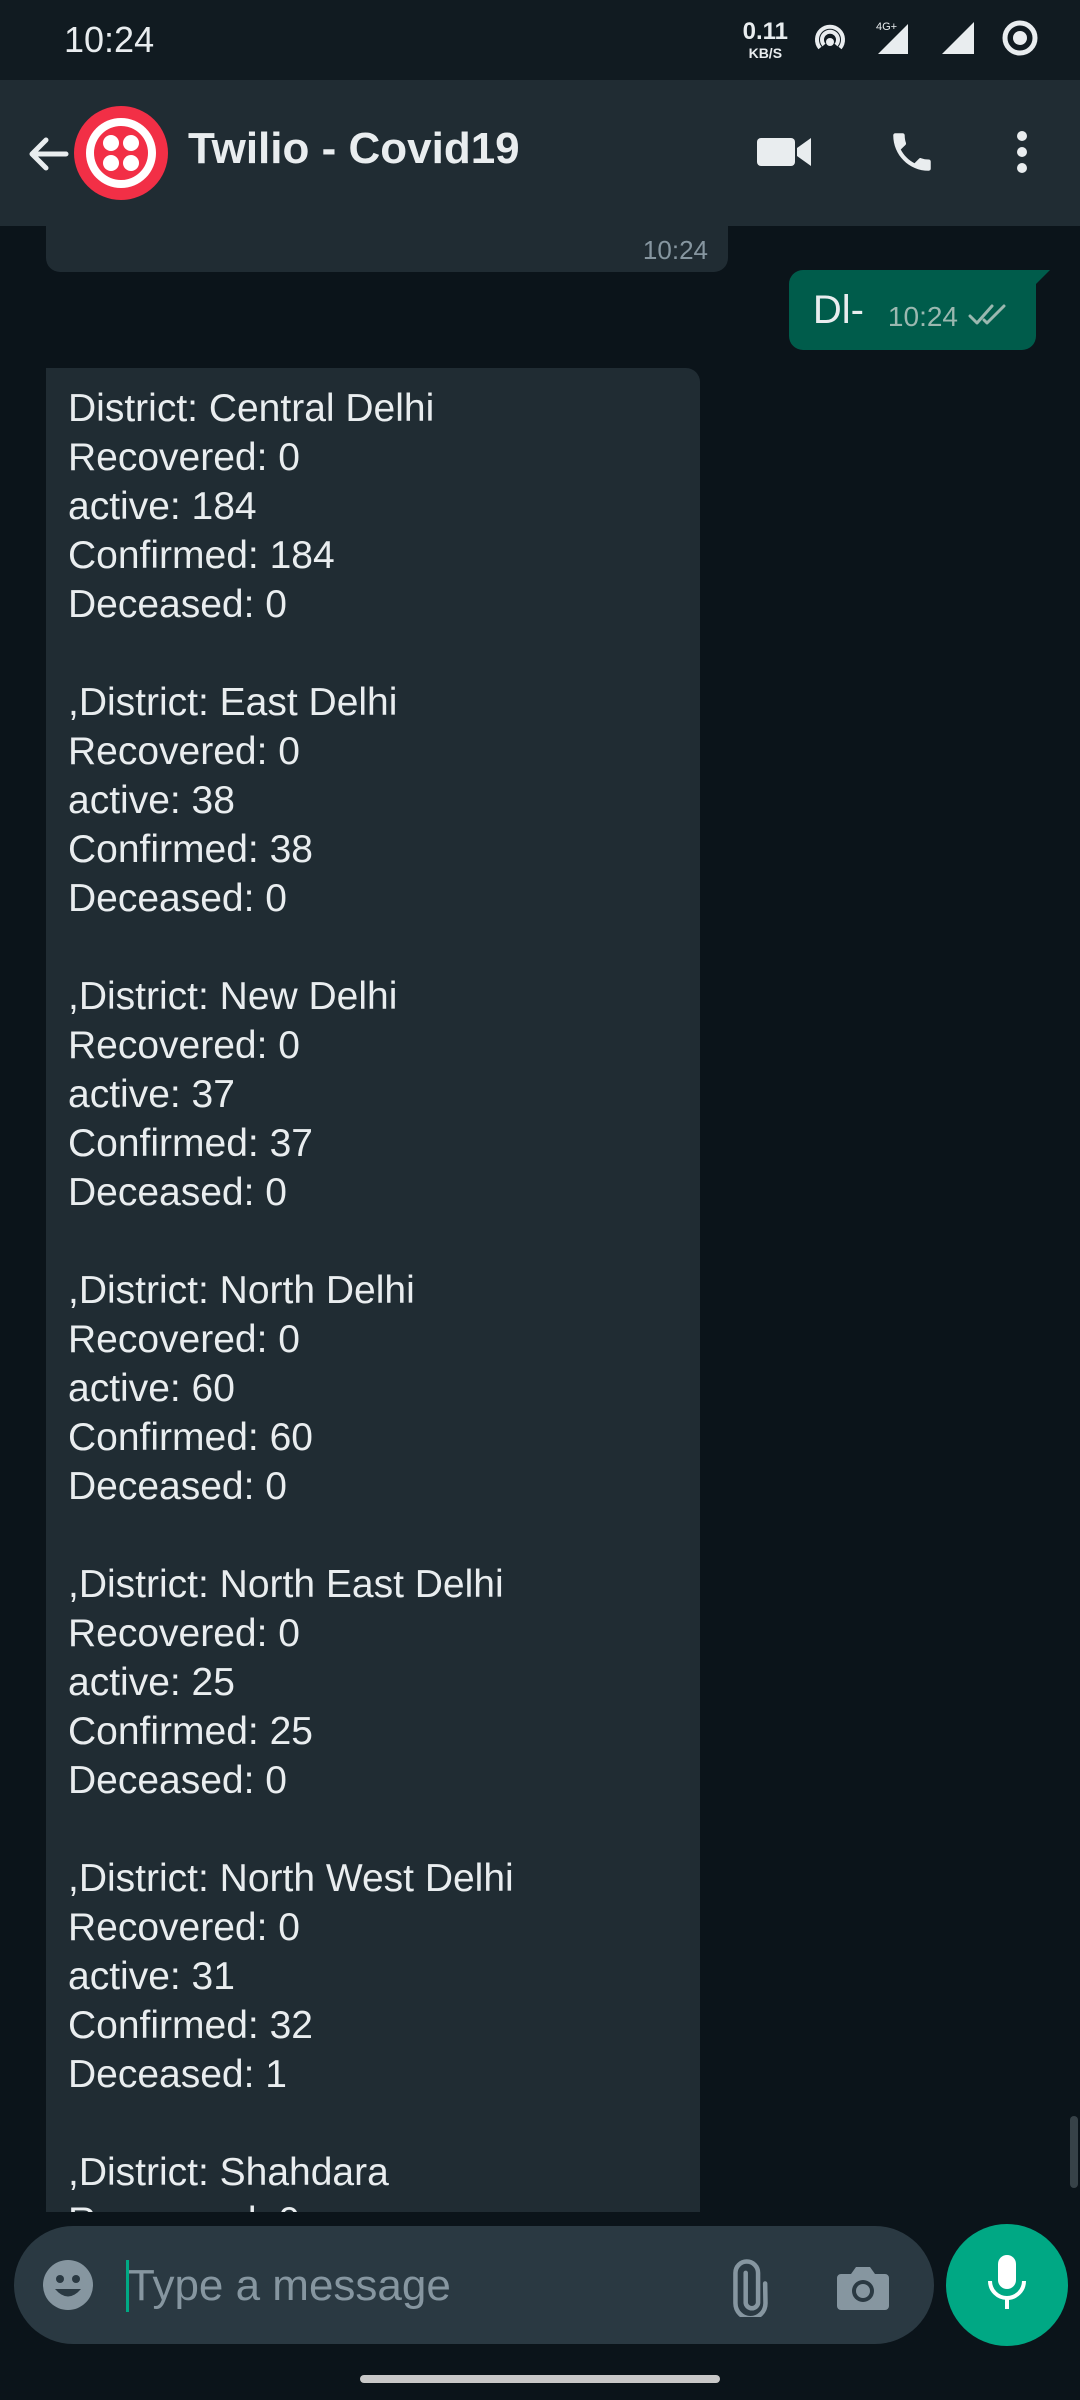  Describe the element at coordinates (863, 2287) in the screenshot. I see `camera-icon` at that location.